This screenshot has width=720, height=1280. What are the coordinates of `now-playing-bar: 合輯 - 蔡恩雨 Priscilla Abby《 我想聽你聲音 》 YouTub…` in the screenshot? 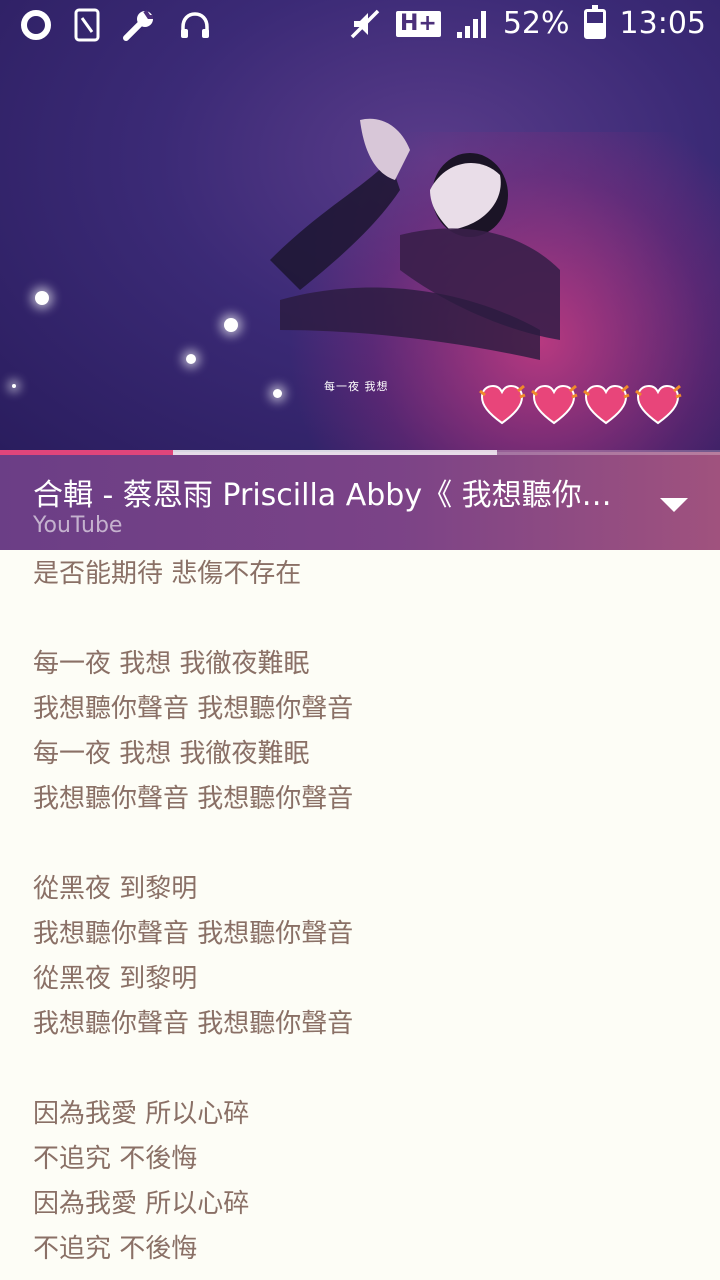 It's located at (360, 501).